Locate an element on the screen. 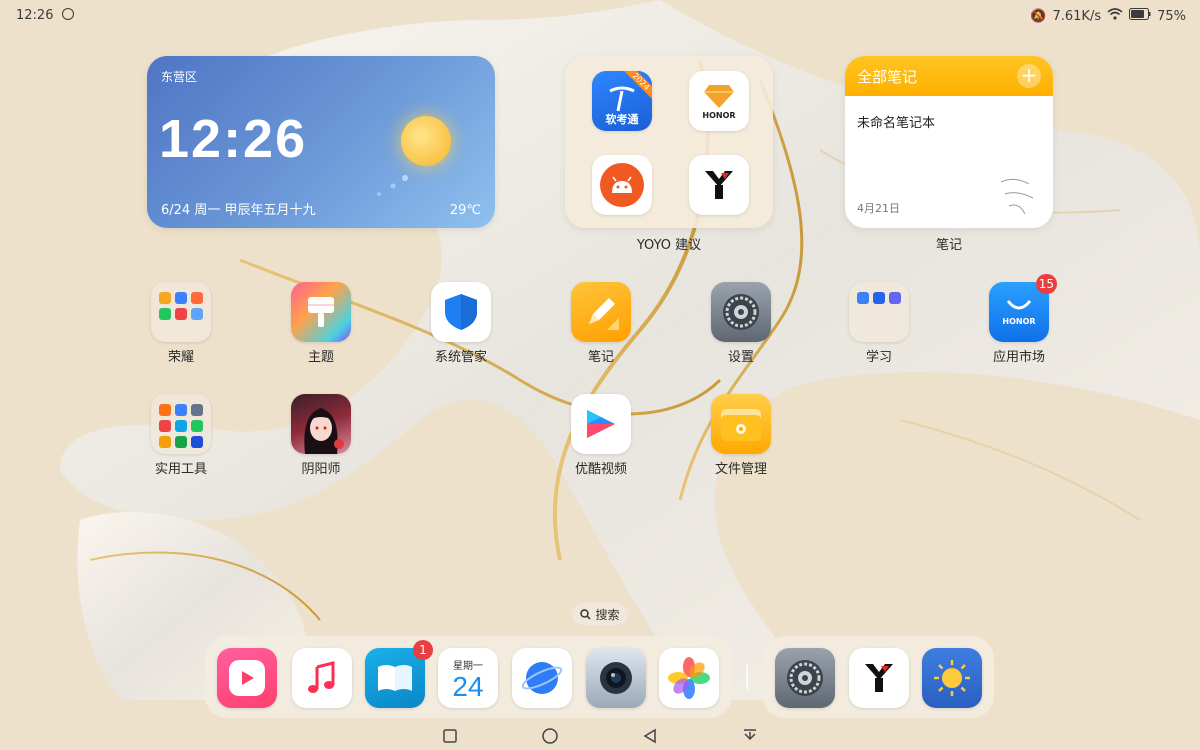 The width and height of the screenshot is (1200, 750). android-robot-app is located at coordinates (622, 185).